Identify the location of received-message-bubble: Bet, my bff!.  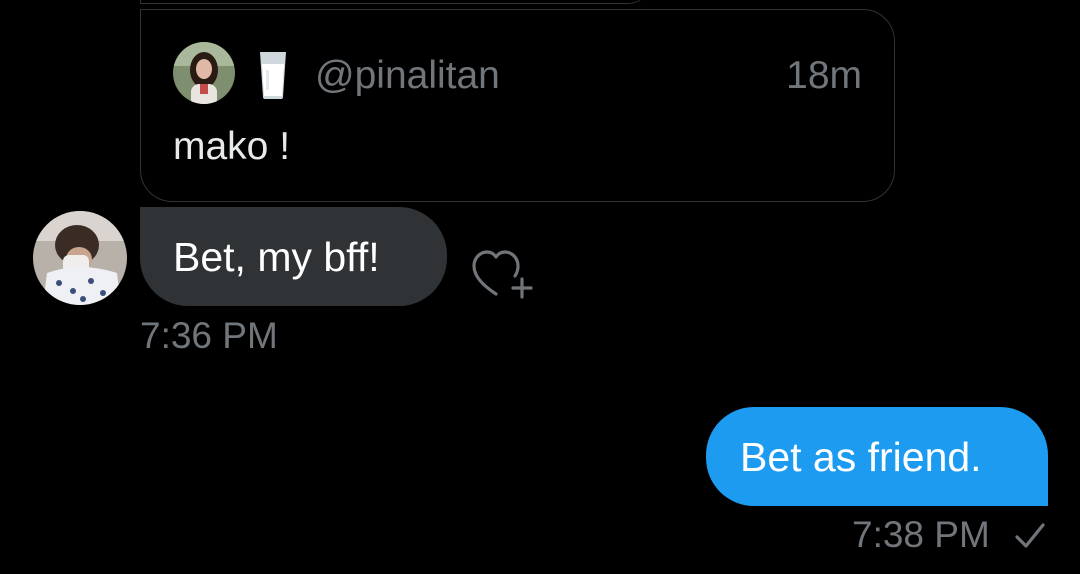
(293, 256).